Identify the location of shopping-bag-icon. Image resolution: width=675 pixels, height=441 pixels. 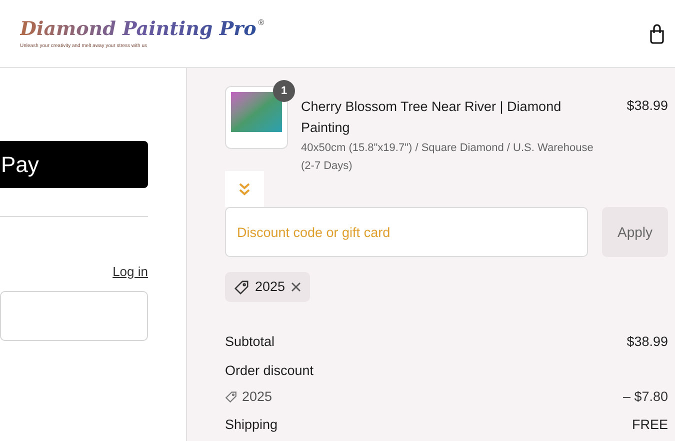
(657, 34).